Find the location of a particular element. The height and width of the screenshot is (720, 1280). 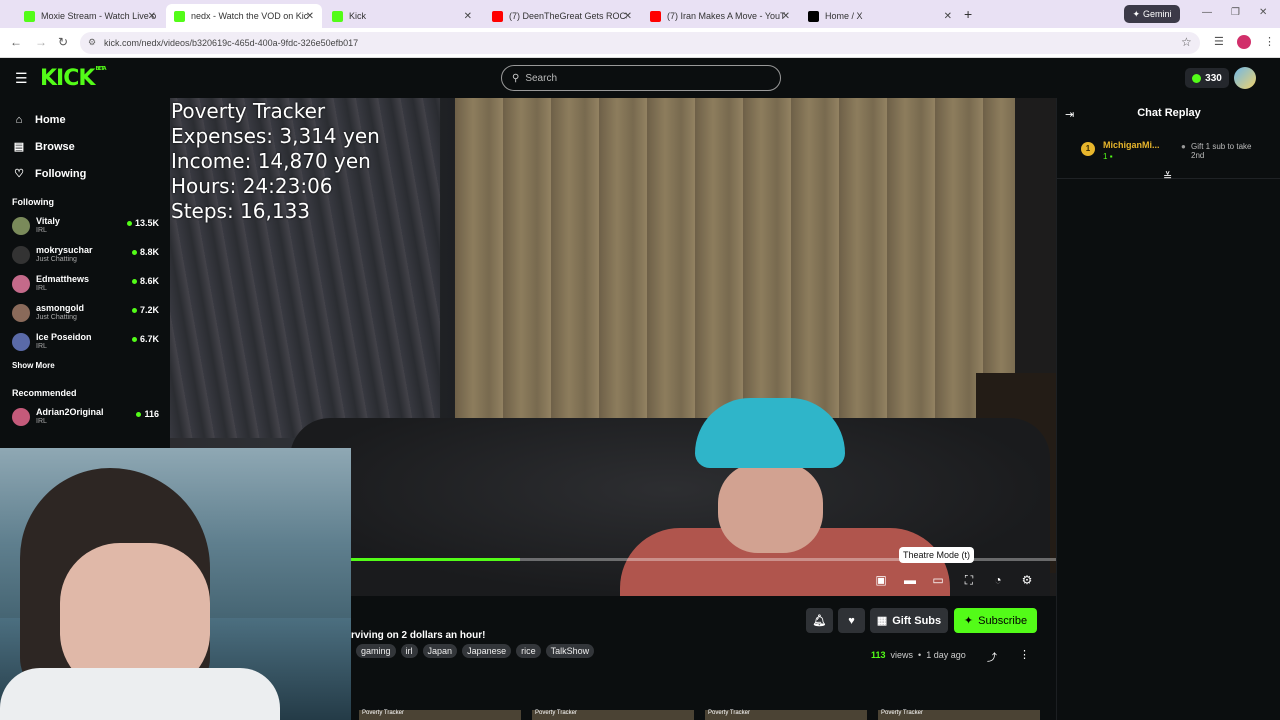

gemini-button: ✦ Gemini is located at coordinates (1152, 14).